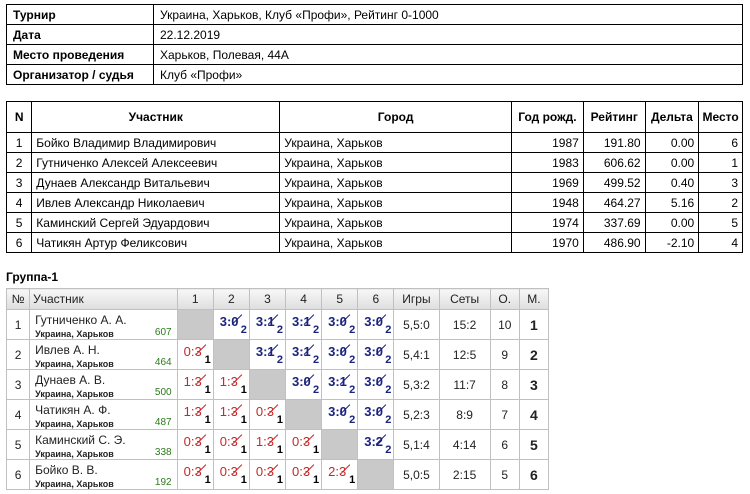 Image resolution: width=750 pixels, height=494 pixels. I want to click on group-cell-sets: 12:5, so click(464, 354).